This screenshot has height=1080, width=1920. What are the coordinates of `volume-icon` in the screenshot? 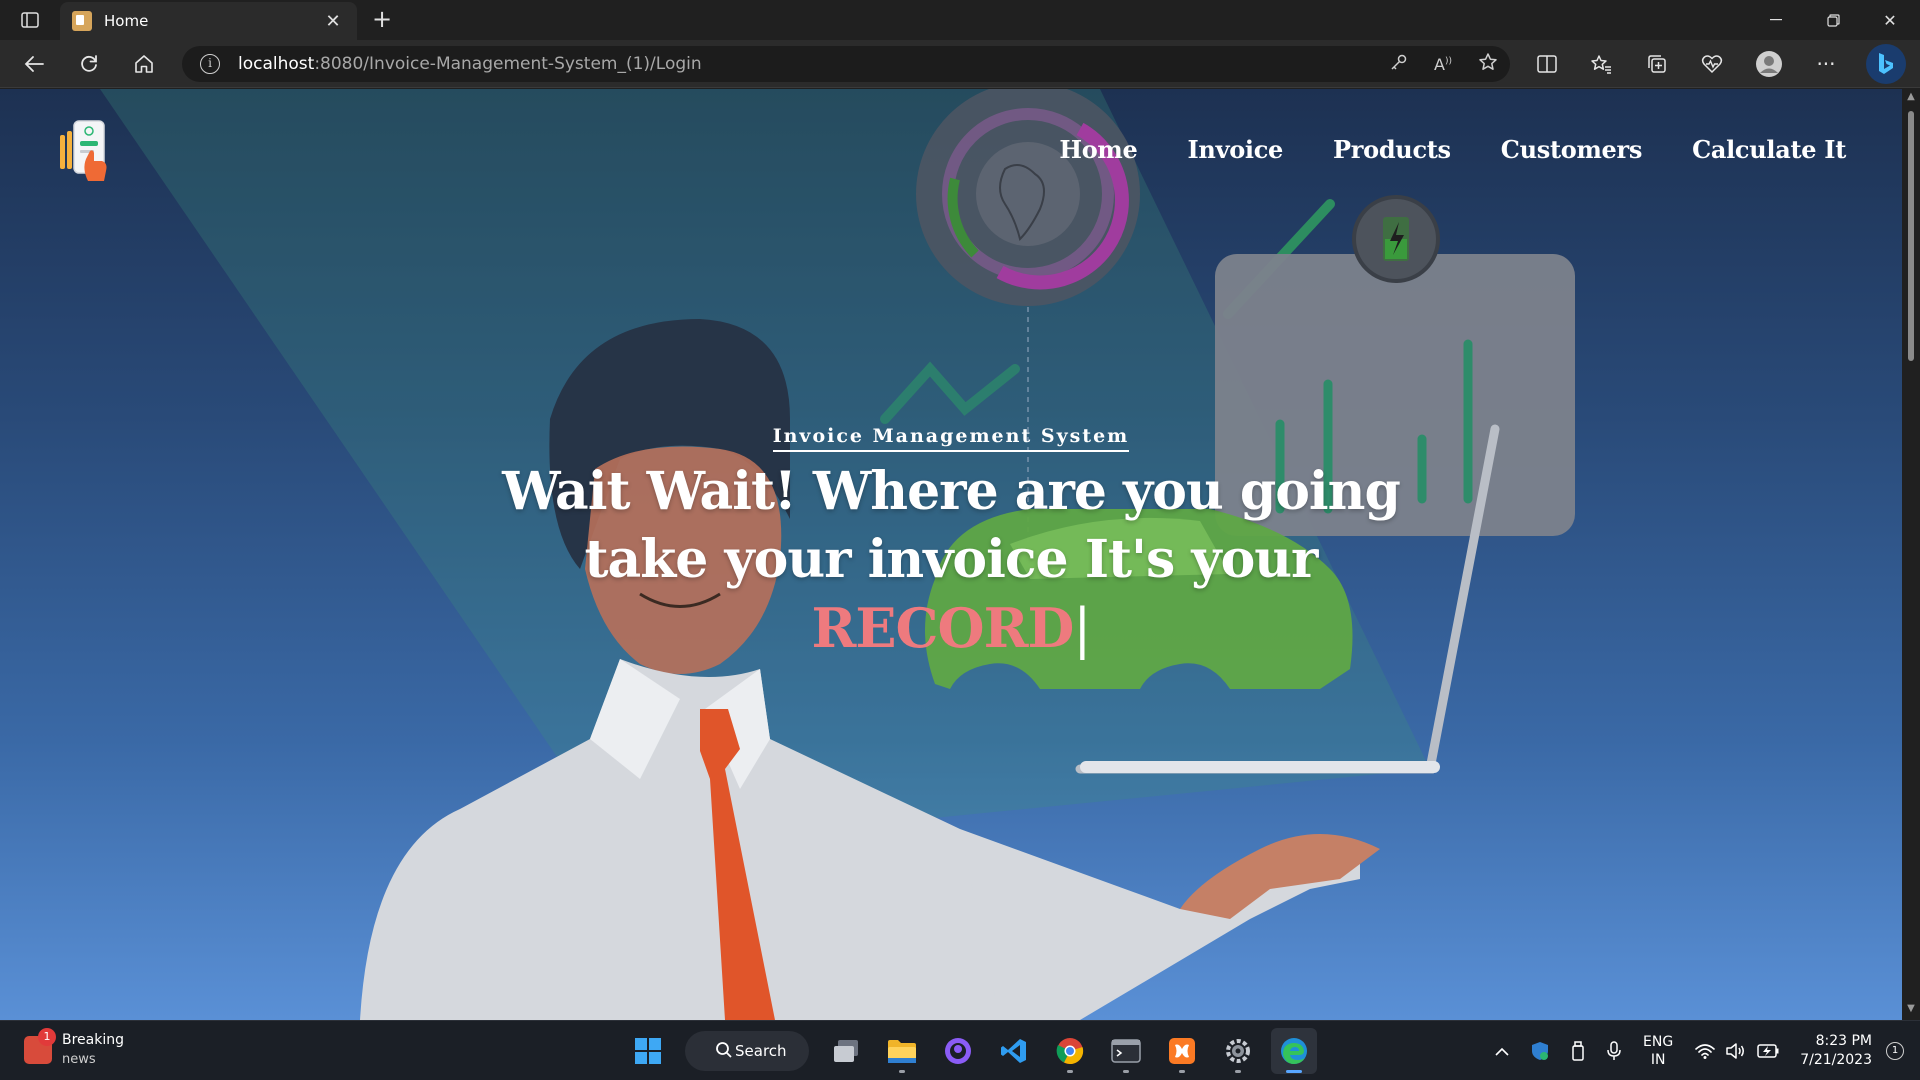 It's located at (1736, 1051).